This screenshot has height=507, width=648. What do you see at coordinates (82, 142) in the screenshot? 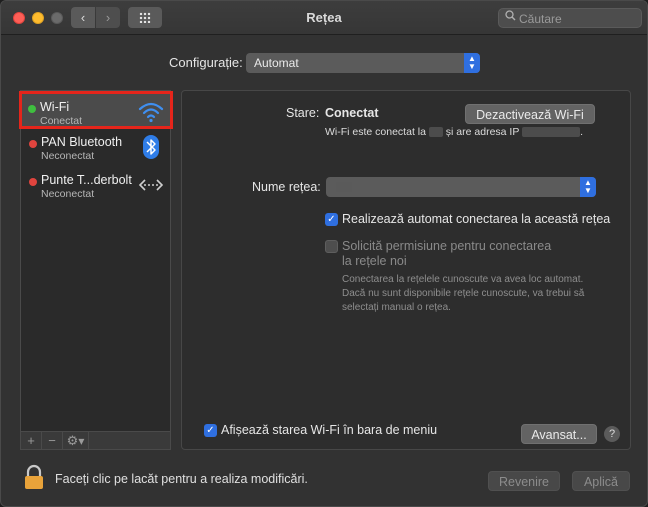
I see `service-name: PAN Bluetooth` at bounding box center [82, 142].